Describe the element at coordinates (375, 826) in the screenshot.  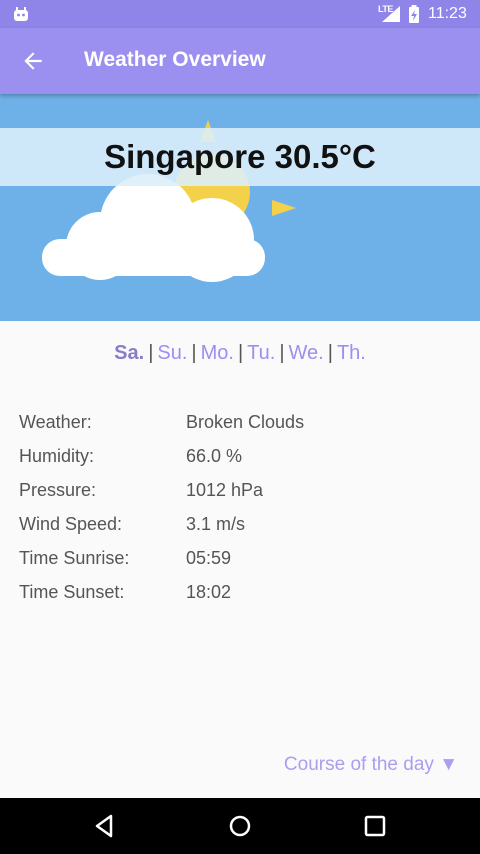
I see `nav-recent-icon` at that location.